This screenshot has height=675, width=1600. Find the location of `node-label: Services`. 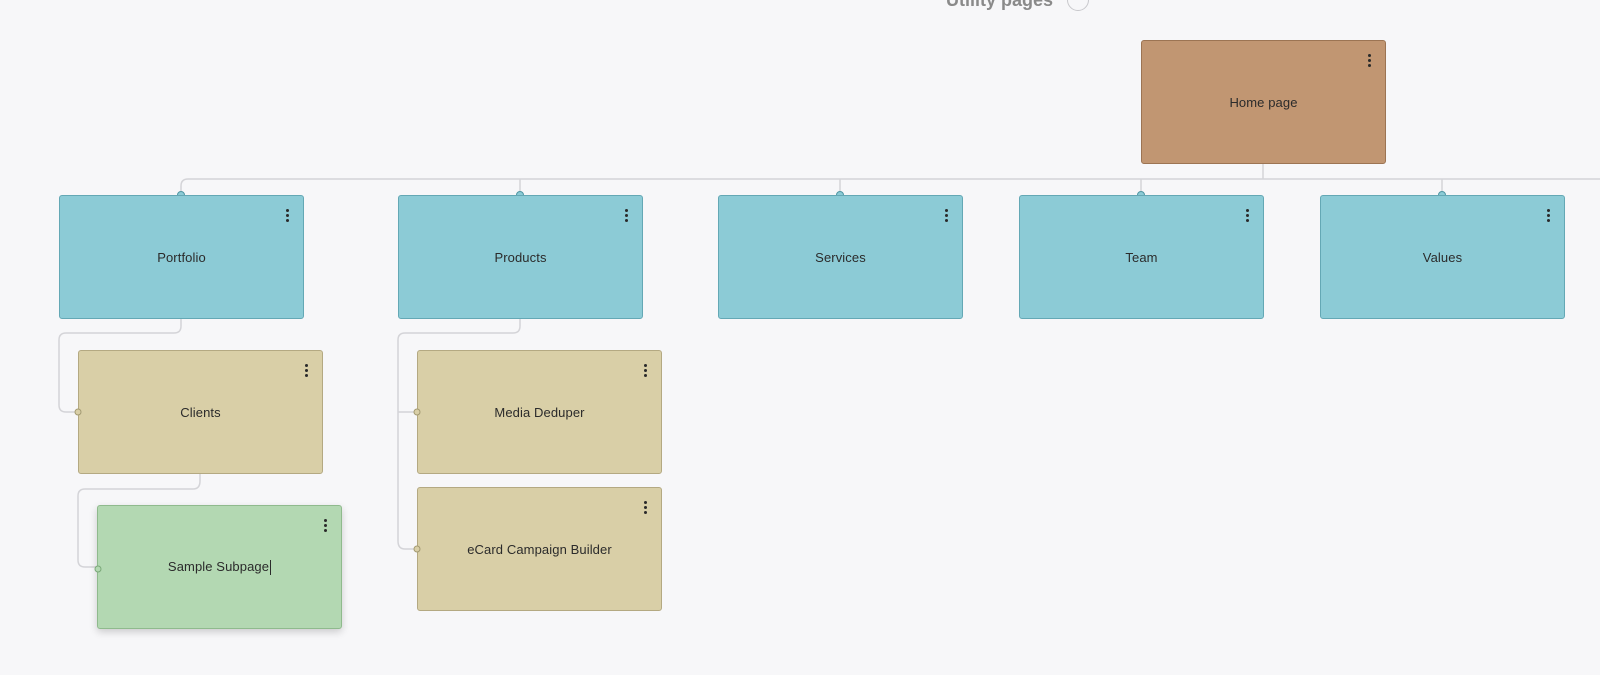

node-label: Services is located at coordinates (840, 257).